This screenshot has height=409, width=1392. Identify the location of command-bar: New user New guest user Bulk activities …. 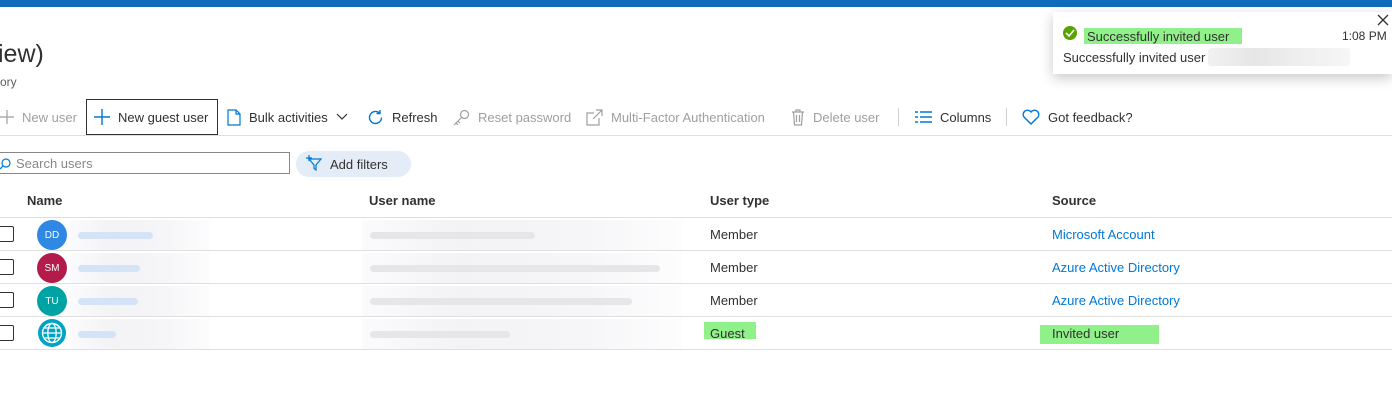
(696, 117).